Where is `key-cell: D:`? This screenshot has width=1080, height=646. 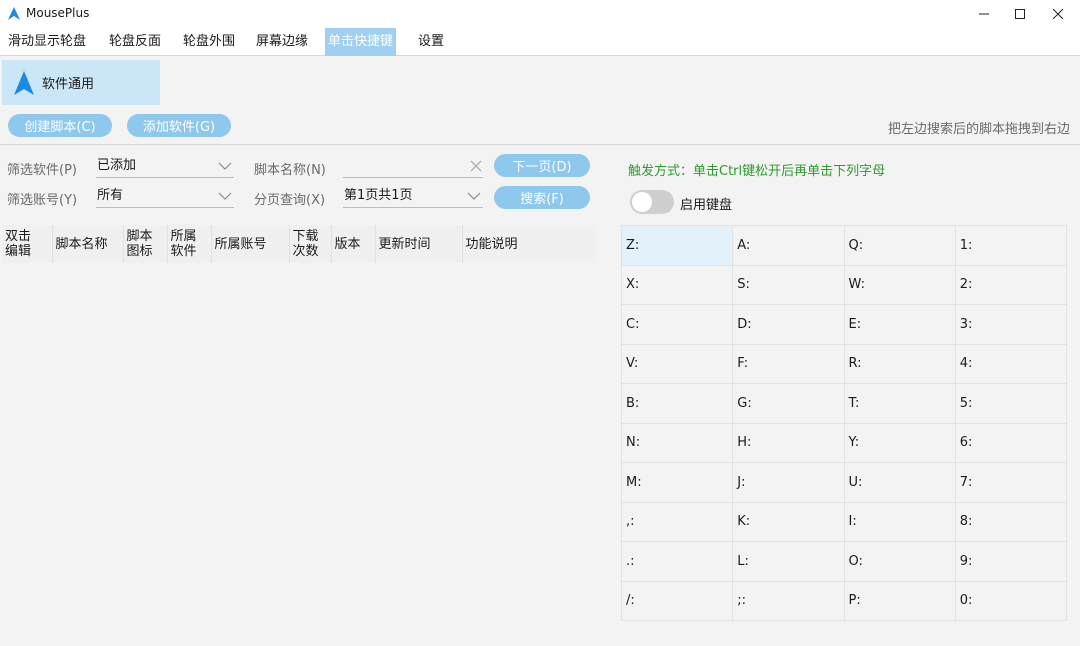
key-cell: D: is located at coordinates (789, 325).